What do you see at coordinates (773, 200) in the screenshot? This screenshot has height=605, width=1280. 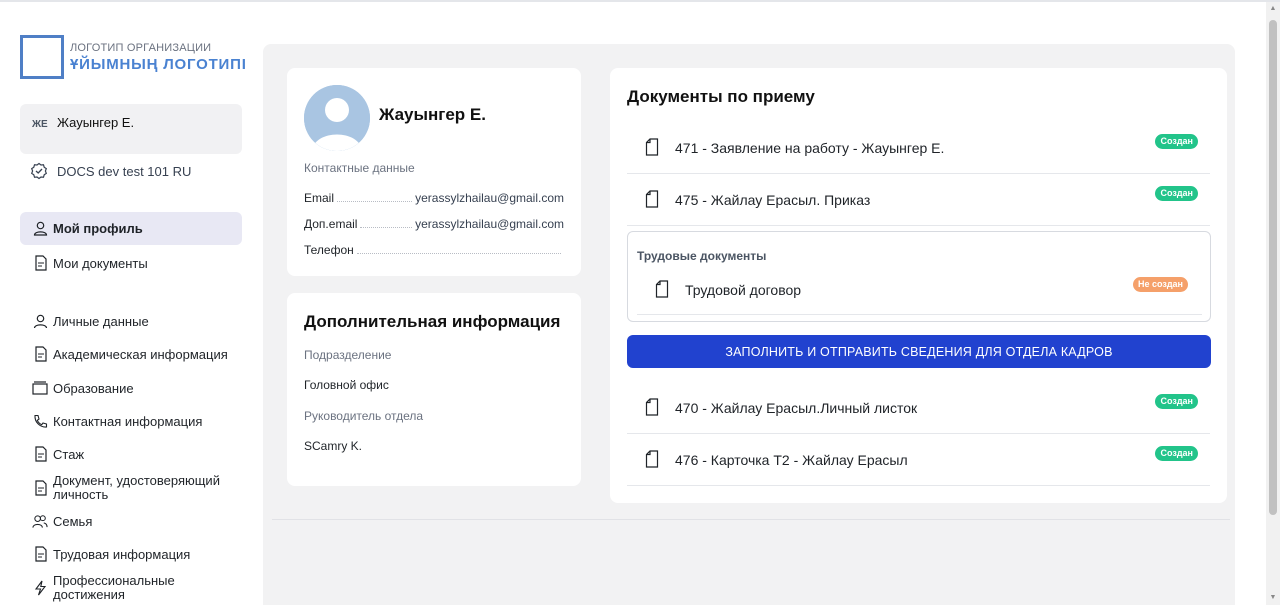 I see `document-title: 475 - Жайлау Ерасыл. Приказ` at bounding box center [773, 200].